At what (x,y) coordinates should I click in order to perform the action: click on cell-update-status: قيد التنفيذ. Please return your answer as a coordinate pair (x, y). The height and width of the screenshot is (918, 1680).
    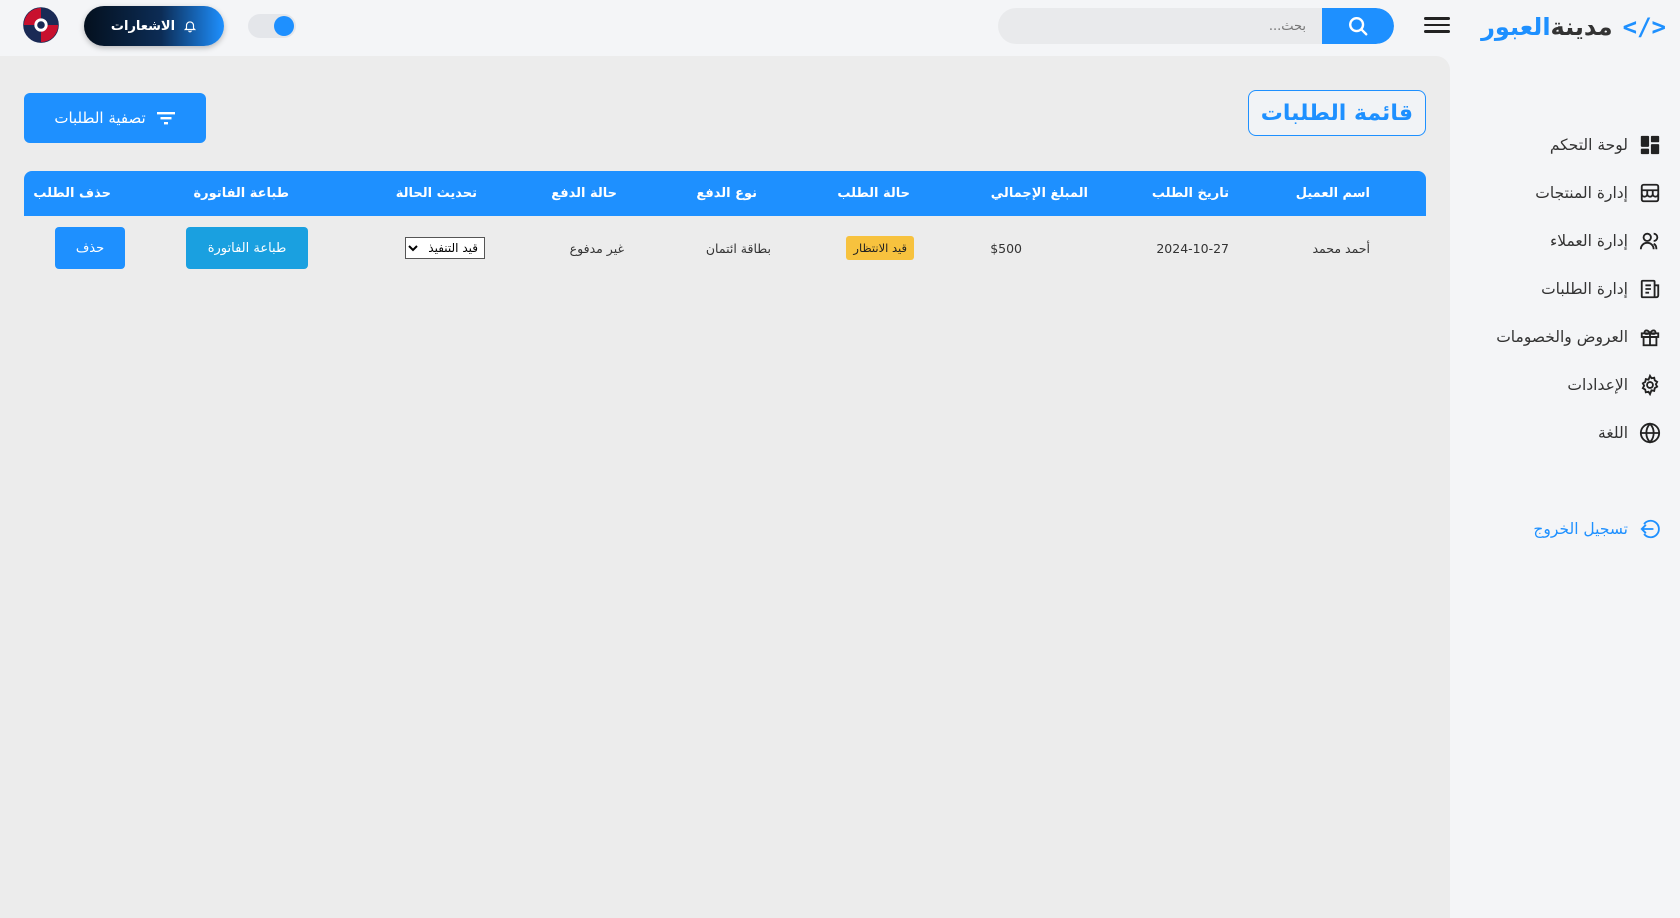
    Looking at the image, I should click on (445, 248).